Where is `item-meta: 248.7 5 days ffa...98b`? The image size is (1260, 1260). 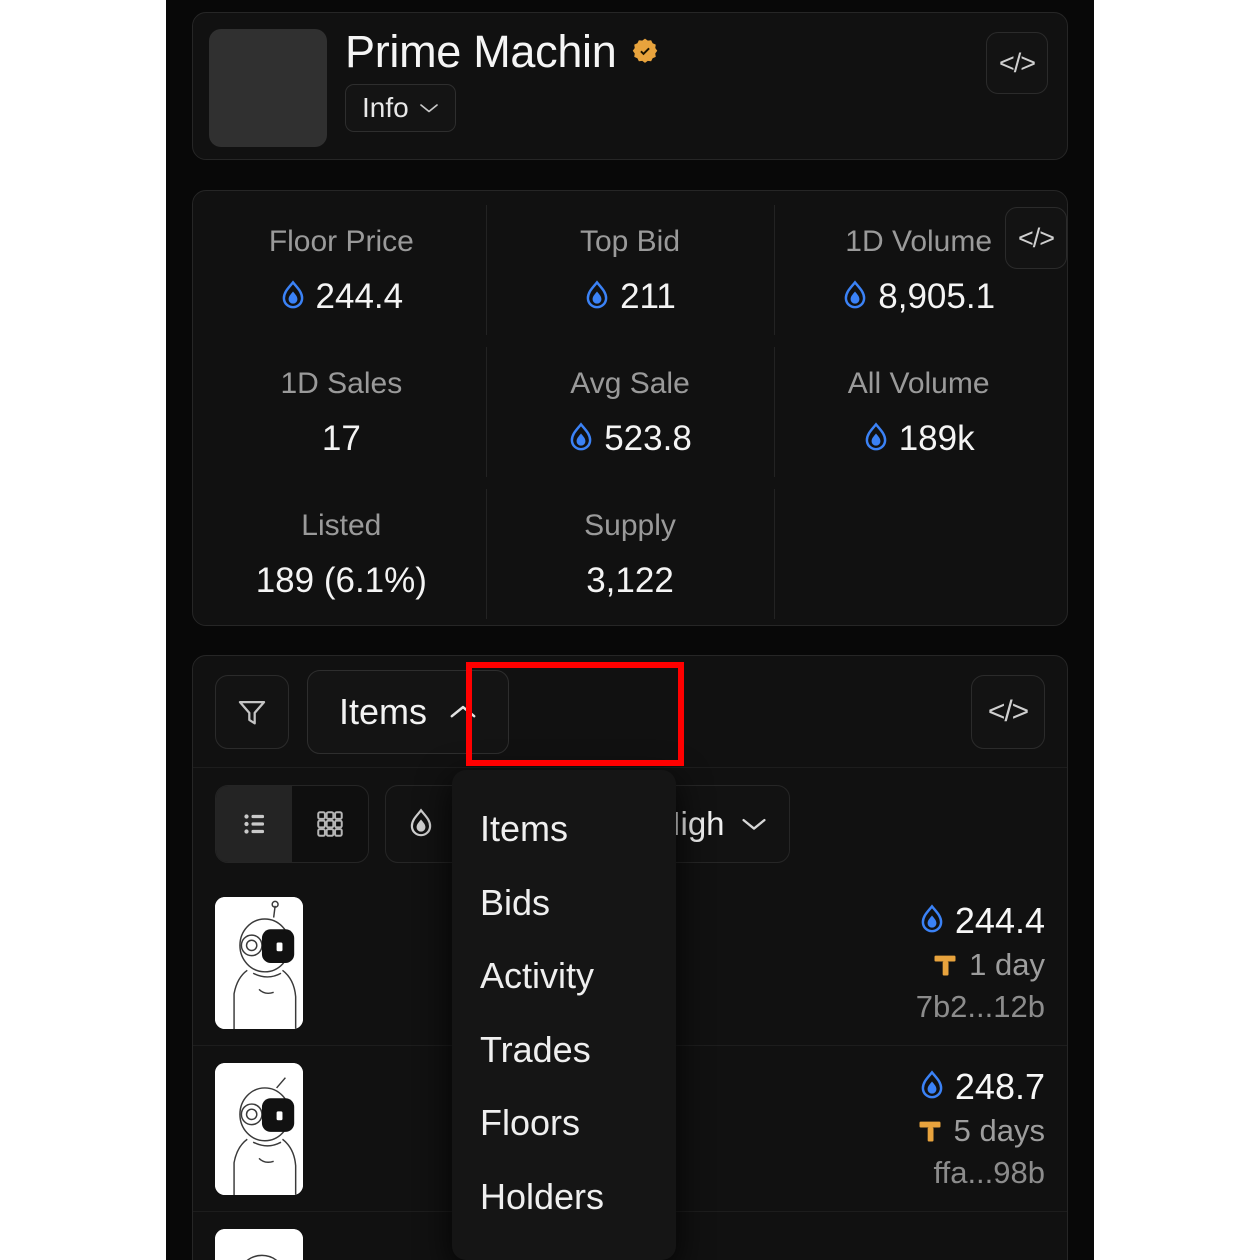
item-meta: 248.7 5 days ffa...98b is located at coordinates (980, 1129).